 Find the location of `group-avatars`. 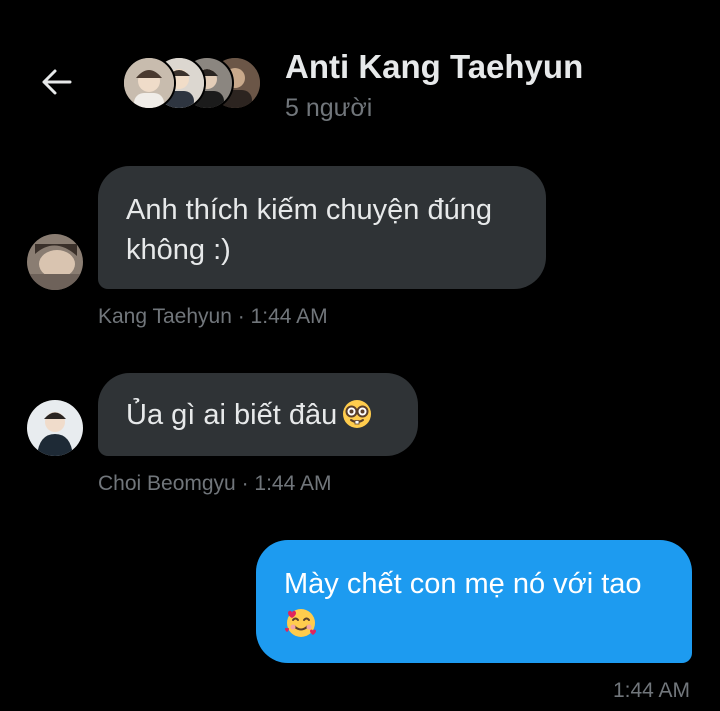

group-avatars is located at coordinates (192, 83).